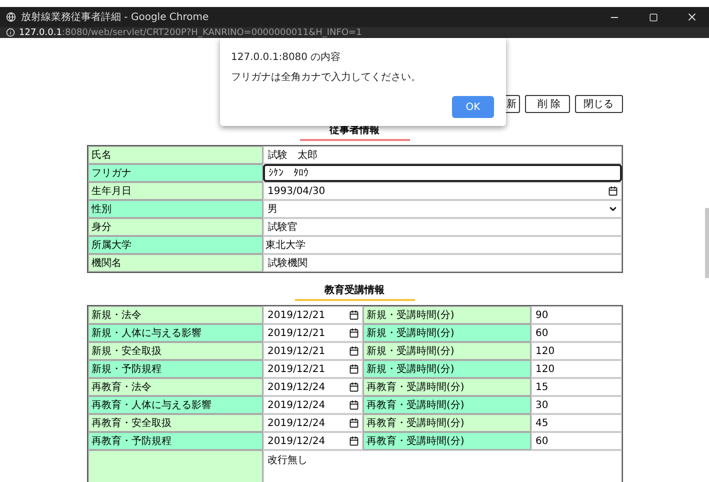 The width and height of the screenshot is (709, 482). I want to click on input-field: ｼｹﾝ ﾀﾛｳ, so click(442, 173).